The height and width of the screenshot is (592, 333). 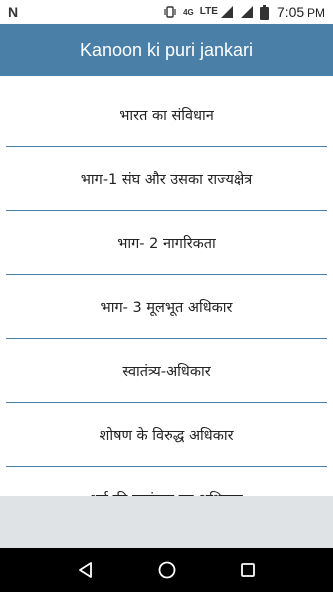 What do you see at coordinates (166, 435) in the screenshot?
I see `list-item: शोषण के विरुद्ध अधिकार` at bounding box center [166, 435].